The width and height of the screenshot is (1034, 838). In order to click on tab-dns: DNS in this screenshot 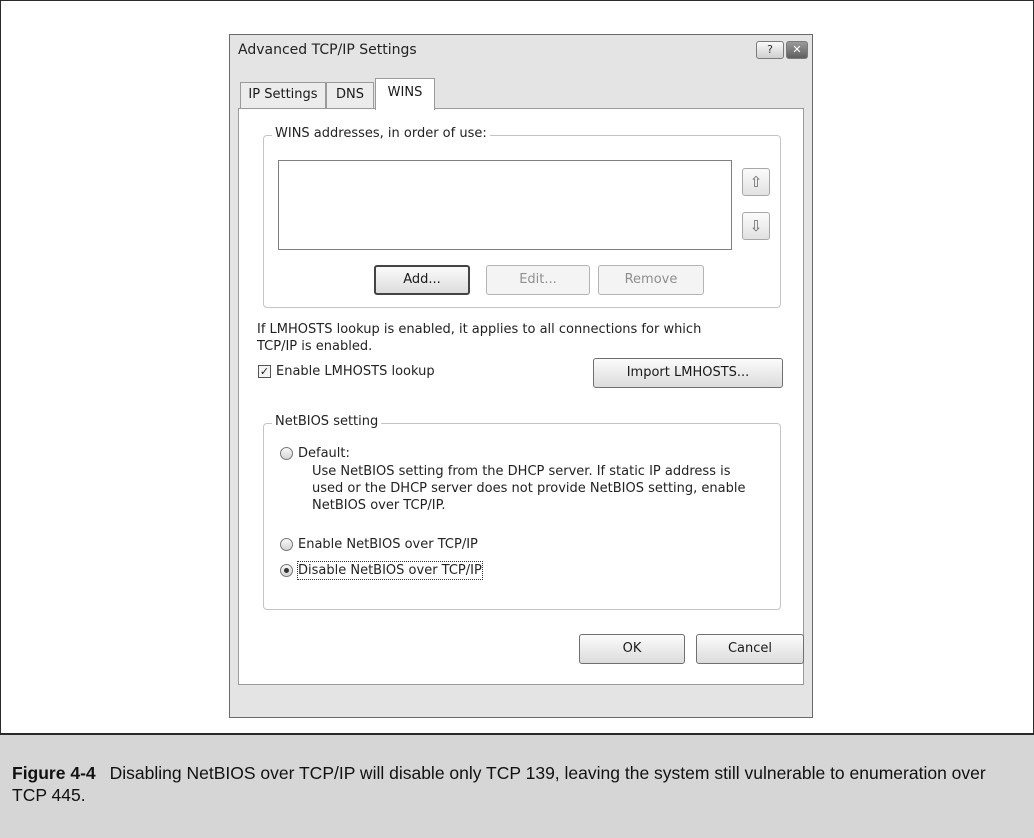, I will do `click(350, 95)`.